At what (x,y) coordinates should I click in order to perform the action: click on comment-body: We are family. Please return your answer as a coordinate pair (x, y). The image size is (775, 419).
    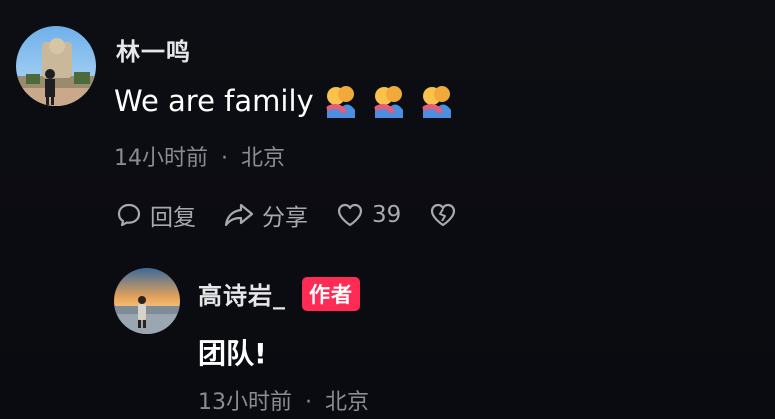
    Looking at the image, I should click on (214, 101).